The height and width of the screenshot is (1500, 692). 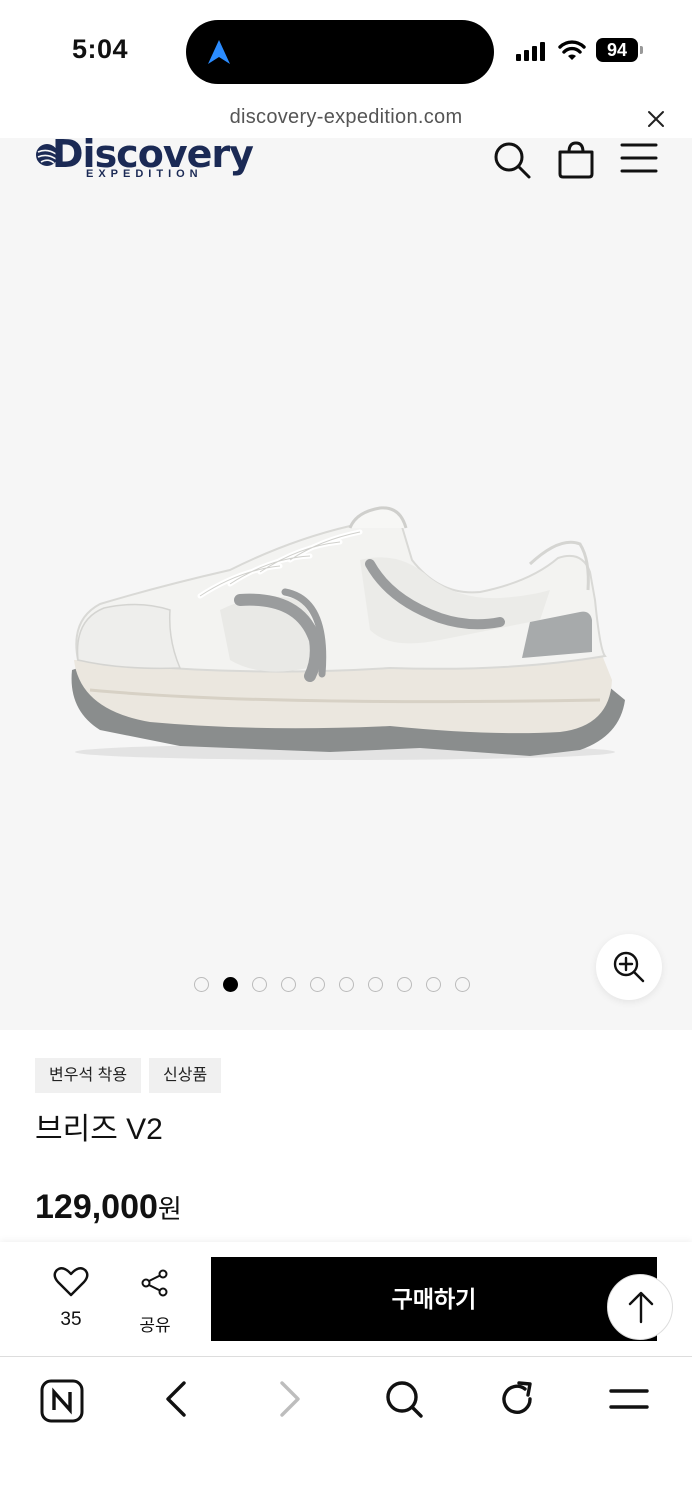 I want to click on arrow-up-icon, so click(x=641, y=1307).